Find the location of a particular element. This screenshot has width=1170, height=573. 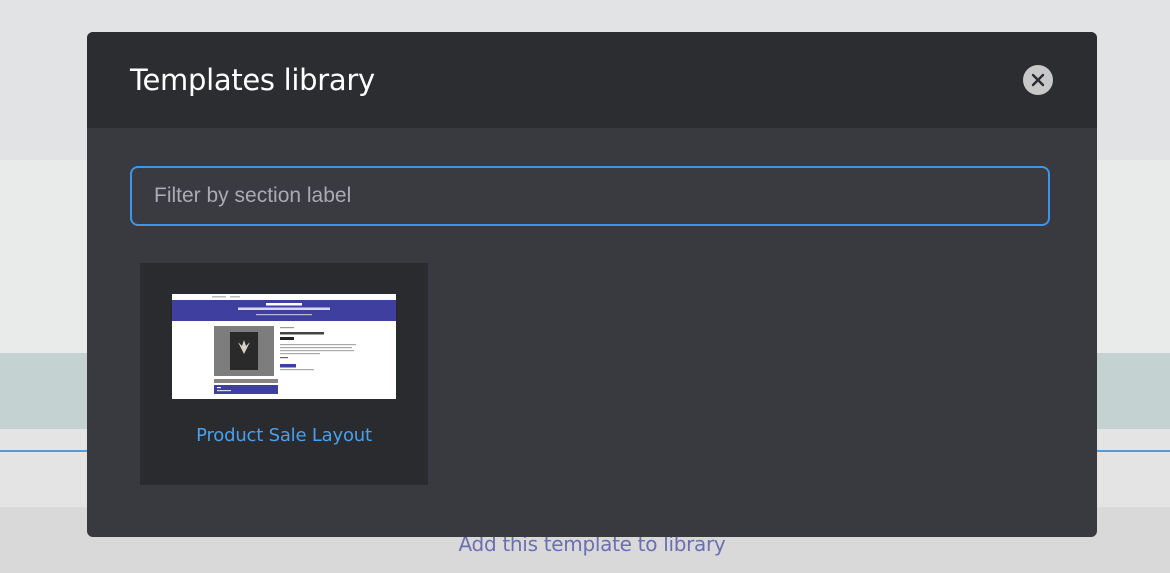

modal-header: Templates library is located at coordinates (592, 80).